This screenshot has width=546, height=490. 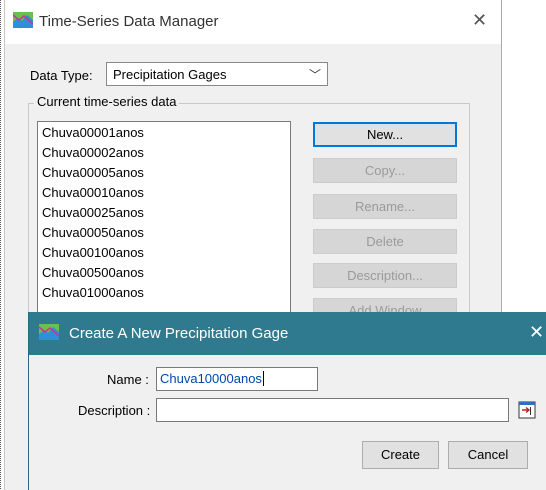 What do you see at coordinates (385, 241) in the screenshot?
I see `delete-button: Delete` at bounding box center [385, 241].